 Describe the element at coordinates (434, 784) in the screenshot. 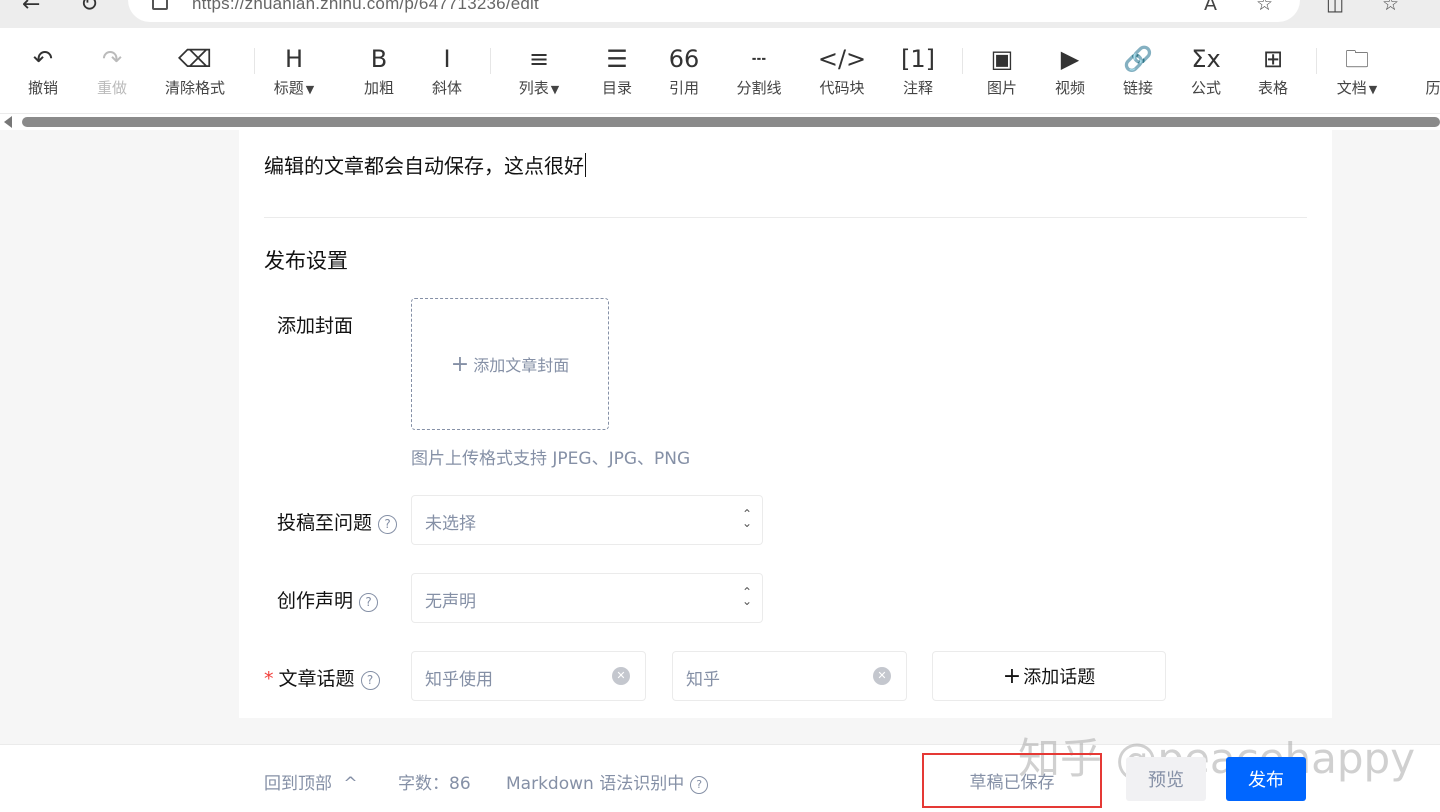

I see `word-count: 字数：86` at that location.